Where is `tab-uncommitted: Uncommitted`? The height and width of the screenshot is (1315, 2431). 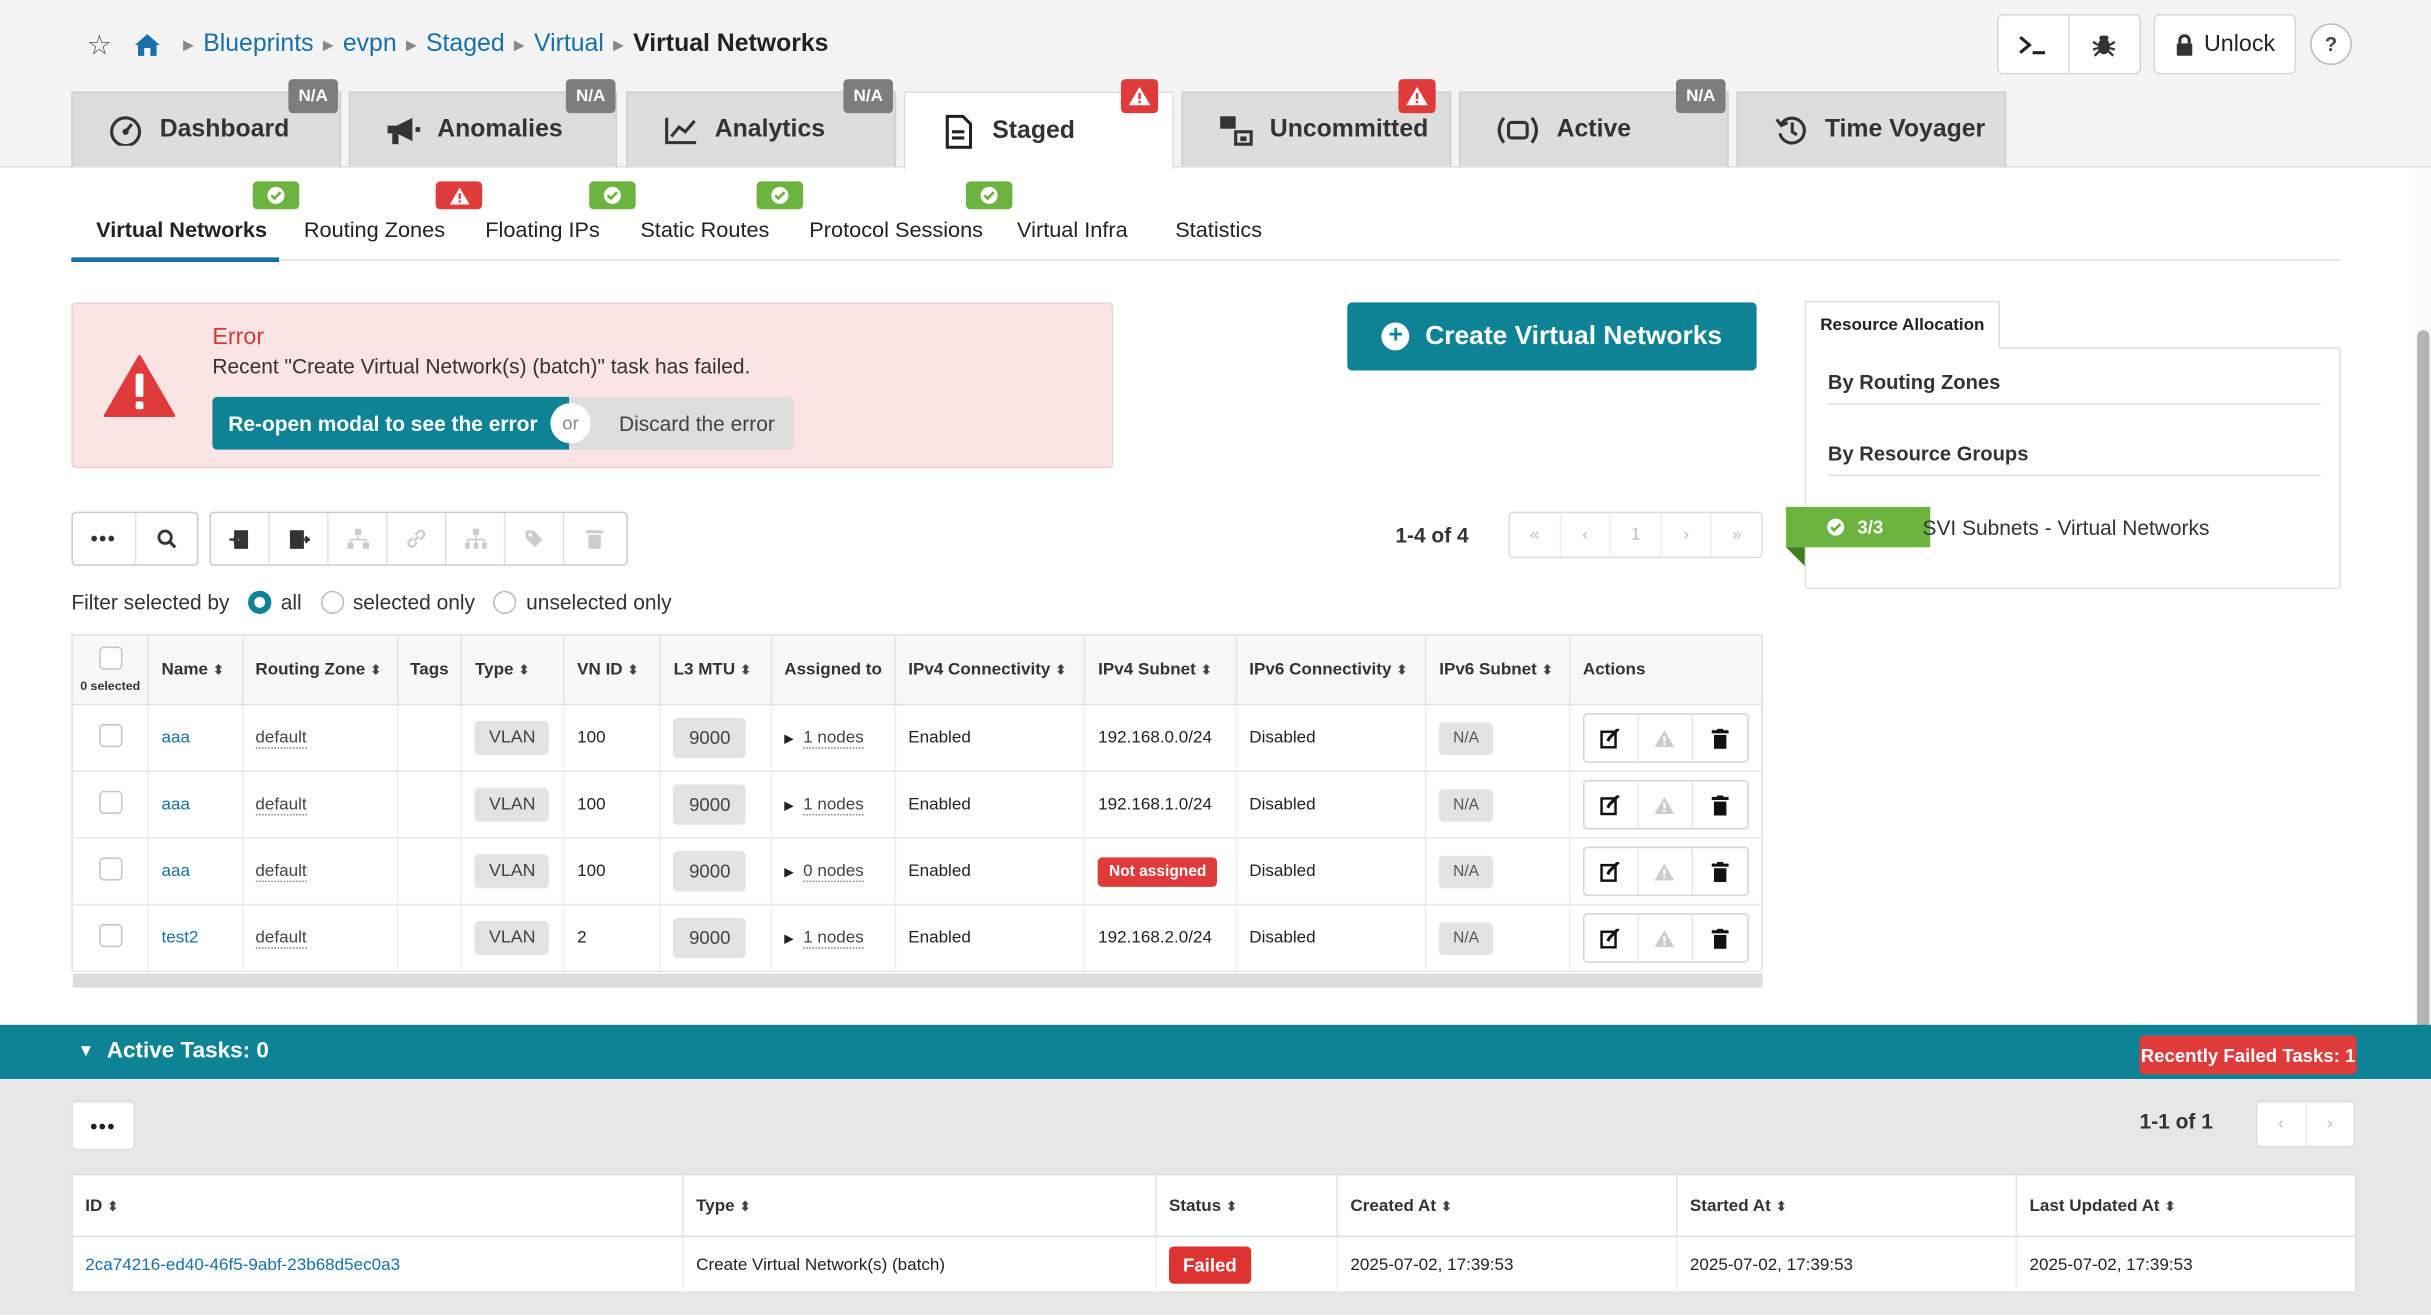 tab-uncommitted: Uncommitted is located at coordinates (1316, 123).